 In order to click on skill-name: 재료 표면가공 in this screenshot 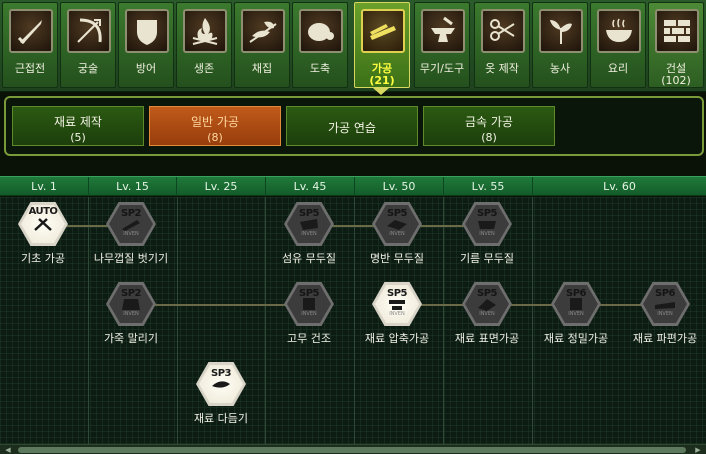, I will do `click(487, 338)`.